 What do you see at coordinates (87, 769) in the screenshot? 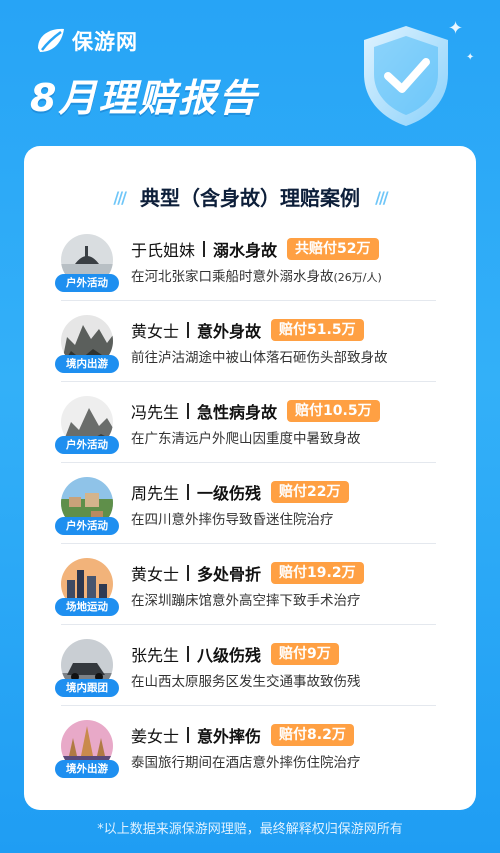
I see `case-tag: 境外出游` at bounding box center [87, 769].